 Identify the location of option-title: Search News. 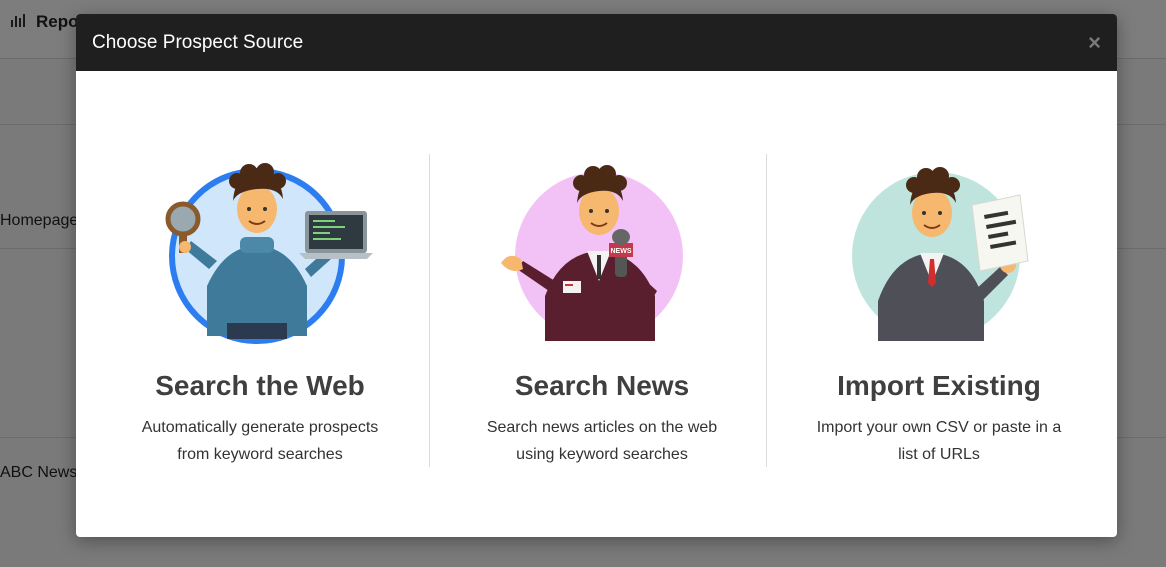
(602, 385).